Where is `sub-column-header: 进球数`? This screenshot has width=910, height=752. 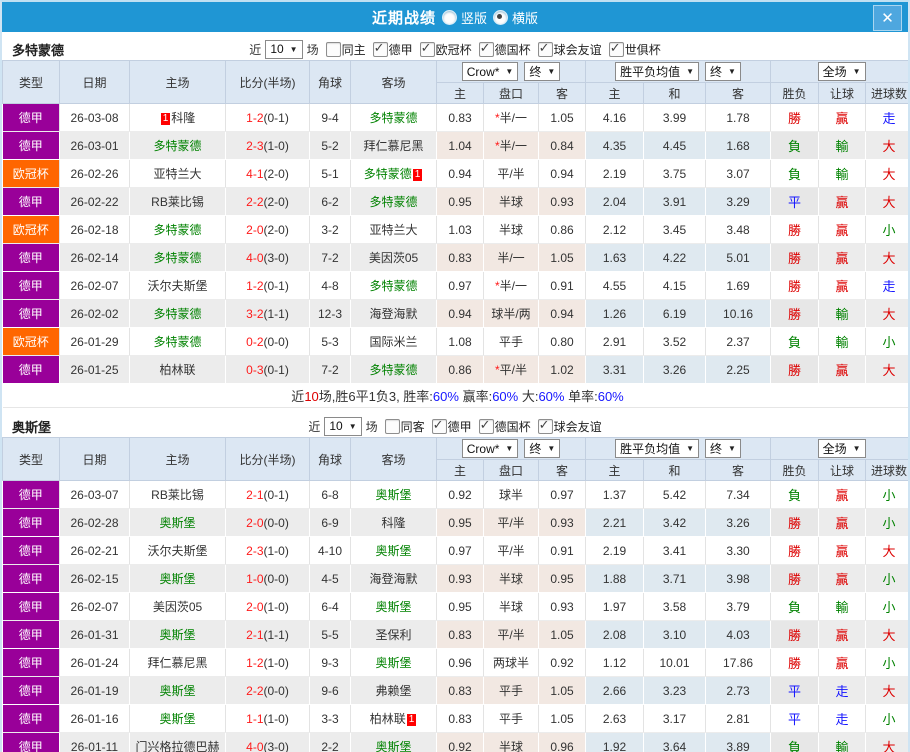
sub-column-header: 进球数 is located at coordinates (886, 93).